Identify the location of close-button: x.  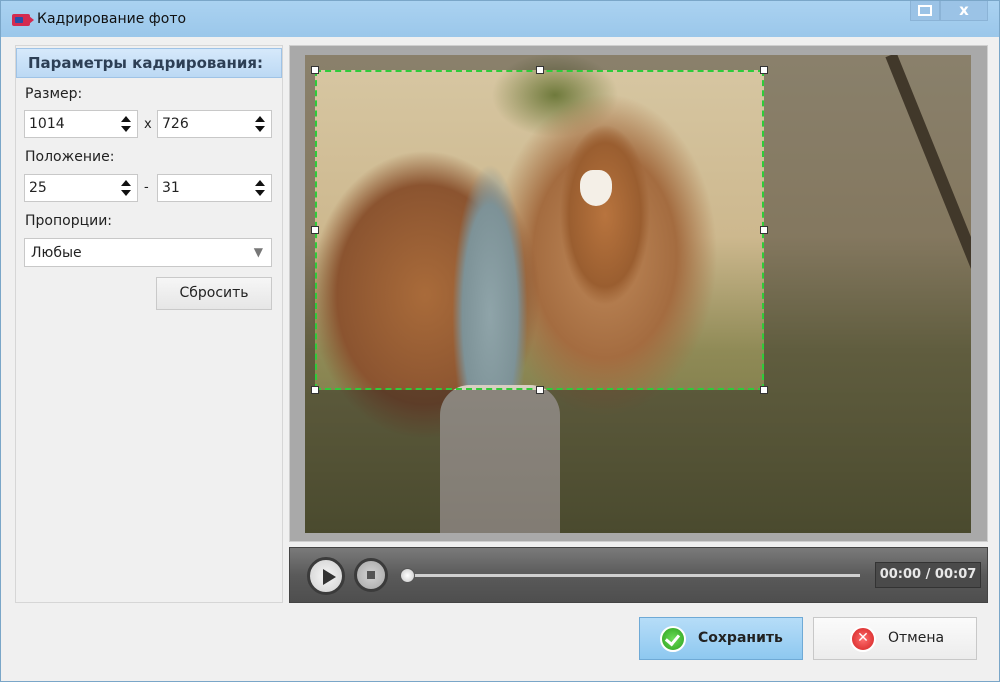
(964, 11).